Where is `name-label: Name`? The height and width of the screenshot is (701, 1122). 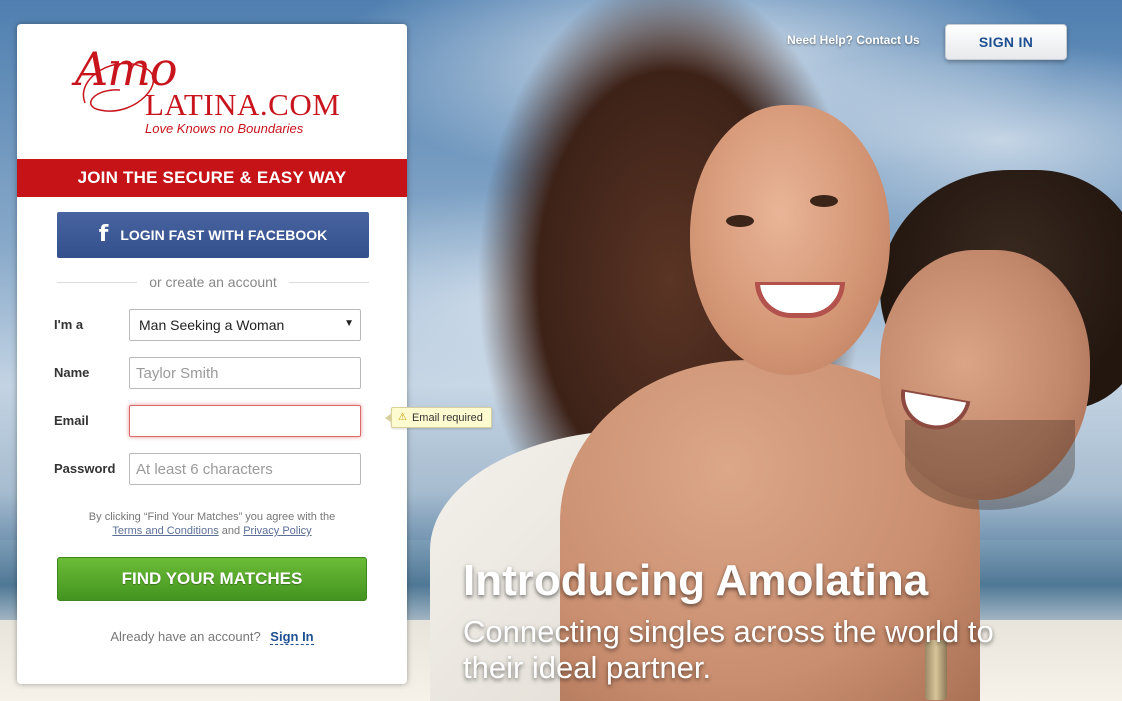 name-label: Name is located at coordinates (72, 372).